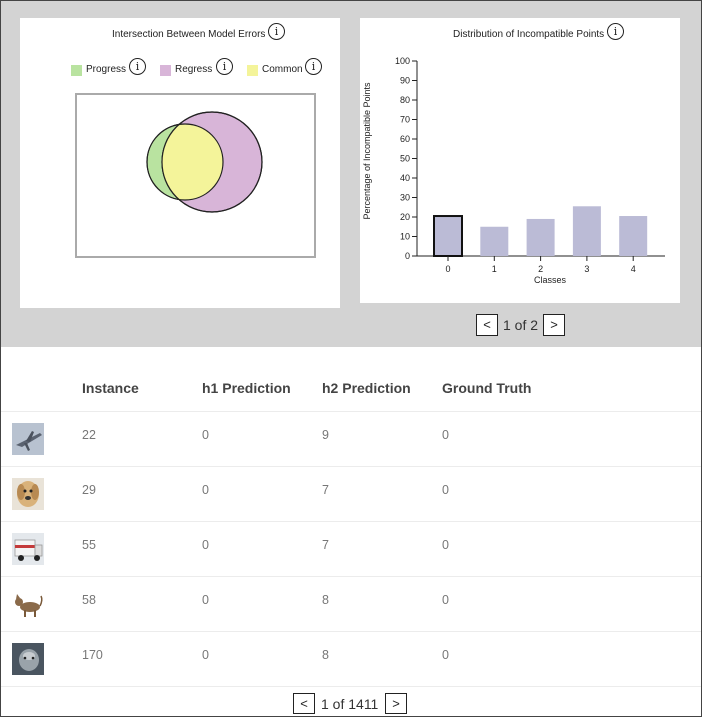 The image size is (702, 717). What do you see at coordinates (224, 66) in the screenshot?
I see `regress-info-icon: i` at bounding box center [224, 66].